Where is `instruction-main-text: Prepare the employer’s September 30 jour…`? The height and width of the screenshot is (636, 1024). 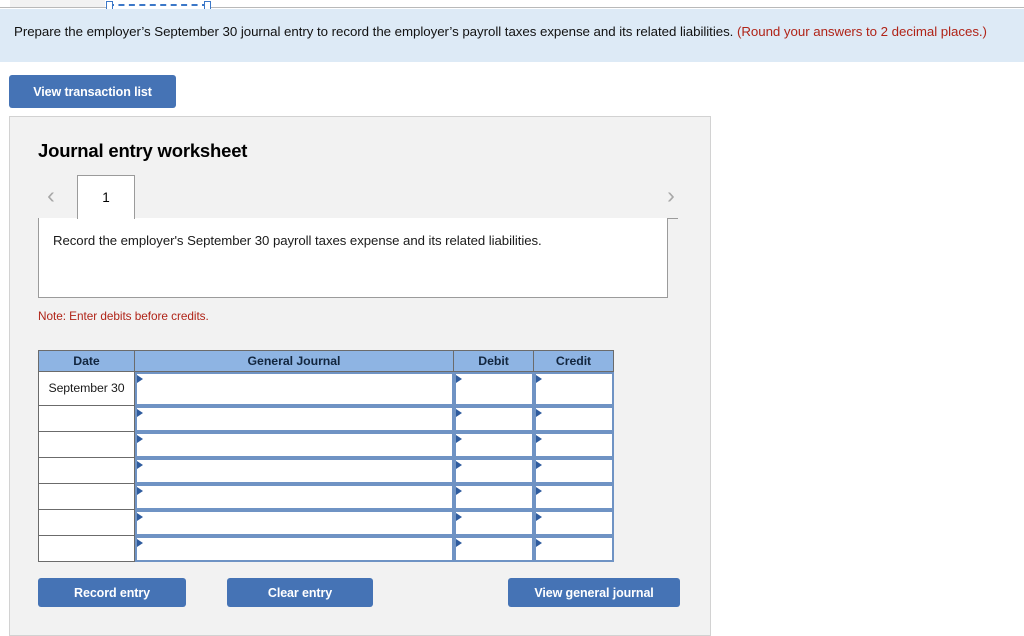 instruction-main-text: Prepare the employer’s September 30 jour… is located at coordinates (375, 31).